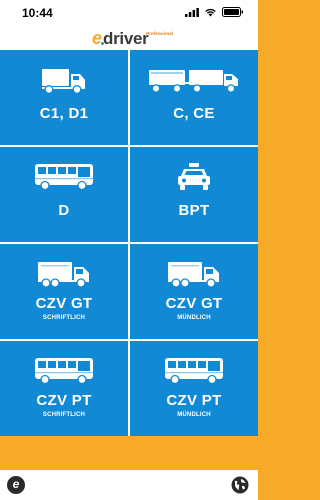 Image resolution: width=320 pixels, height=500 pixels. What do you see at coordinates (126, 38) in the screenshot?
I see `logo-driver: driver` at bounding box center [126, 38].